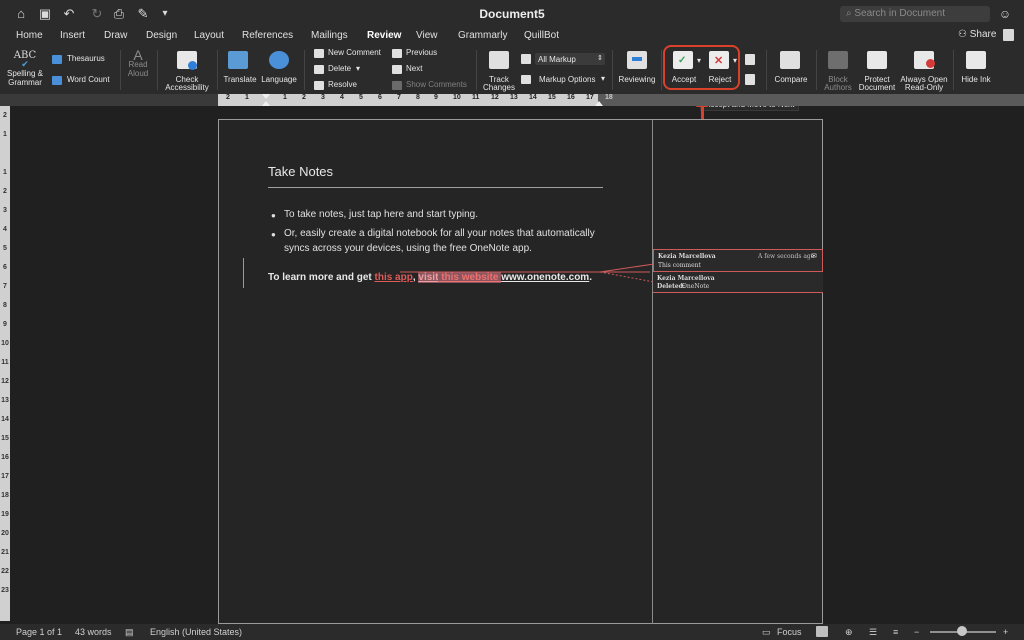 The height and width of the screenshot is (640, 1024). I want to click on reply-icon: ✉, so click(814, 256).